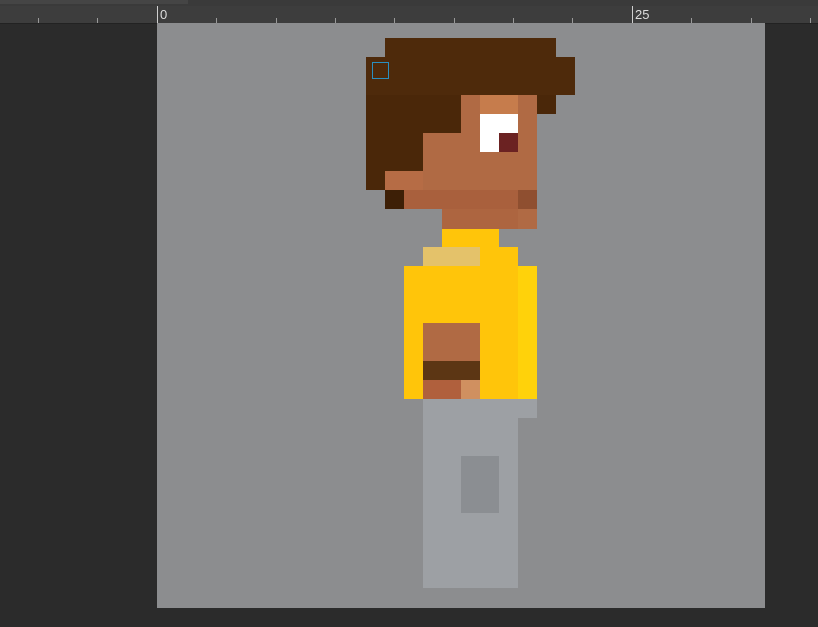  I want to click on jaw, so click(470, 199).